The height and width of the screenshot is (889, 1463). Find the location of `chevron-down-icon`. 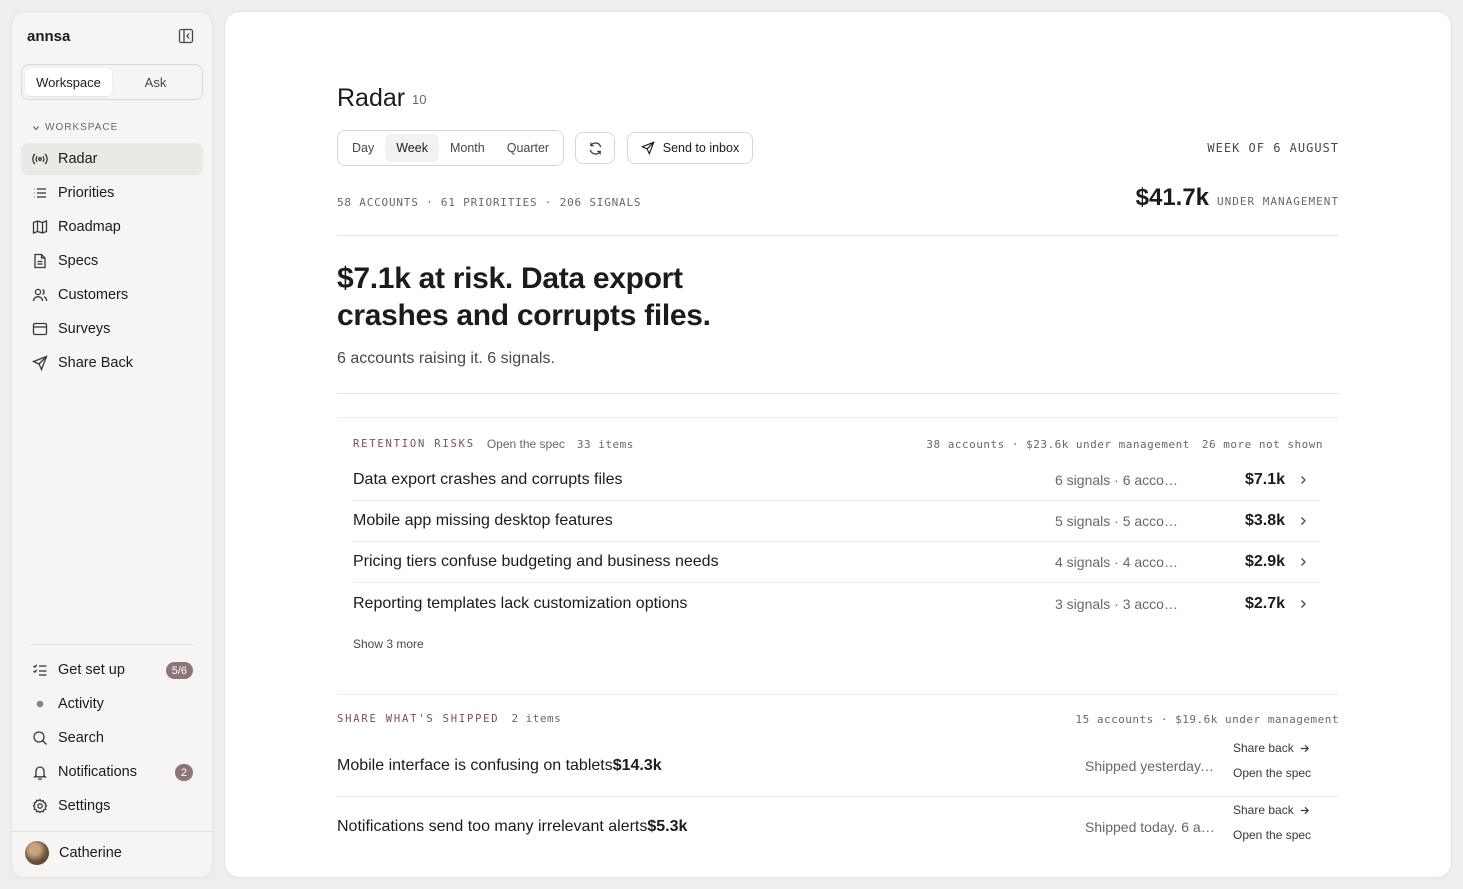

chevron-down-icon is located at coordinates (36, 127).